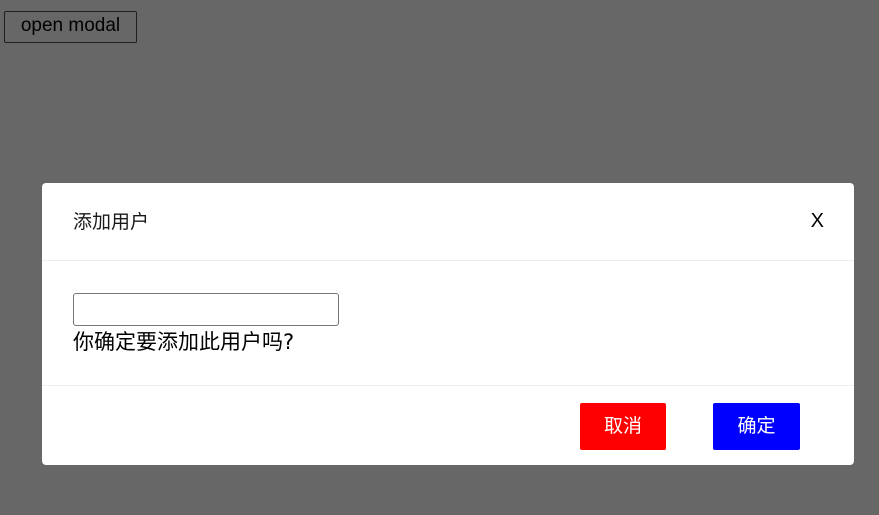 This screenshot has height=515, width=879. I want to click on user-input, so click(206, 309).